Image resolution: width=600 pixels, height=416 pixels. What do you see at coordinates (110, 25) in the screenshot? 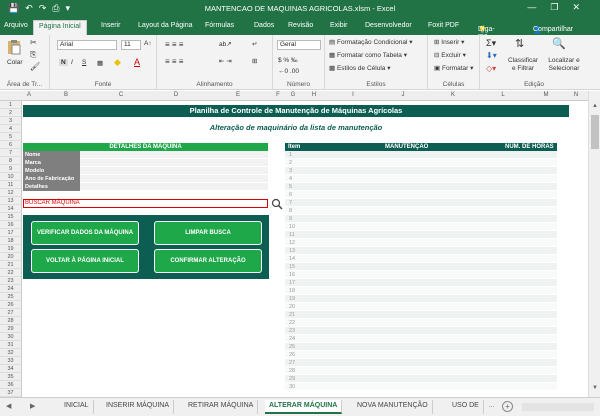
I see `tab-inserir: Inserir` at bounding box center [110, 25].